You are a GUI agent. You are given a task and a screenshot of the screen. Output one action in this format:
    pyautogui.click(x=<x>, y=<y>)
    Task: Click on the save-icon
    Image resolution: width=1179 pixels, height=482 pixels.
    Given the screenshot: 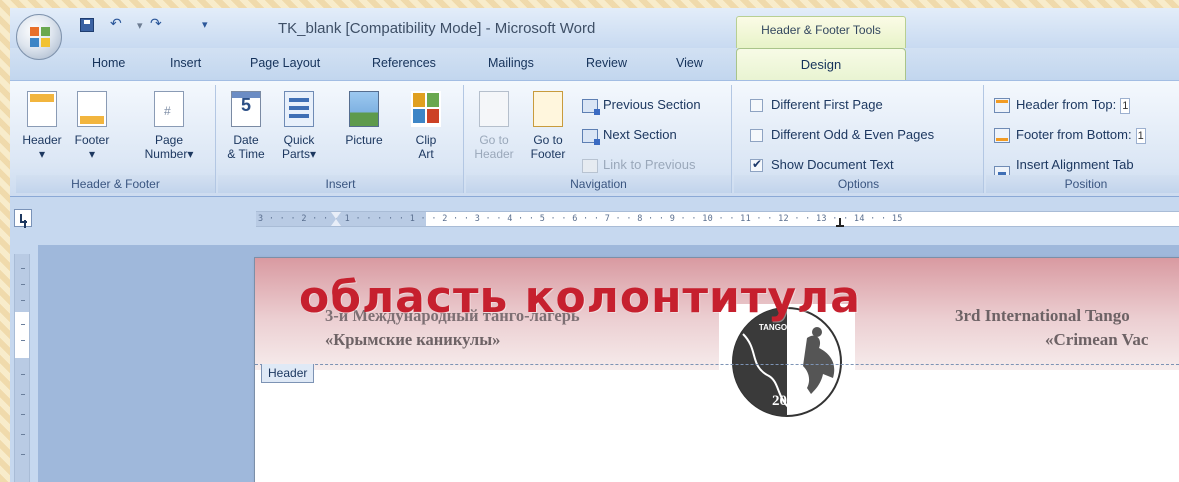 What is the action you would take?
    pyautogui.click(x=87, y=25)
    